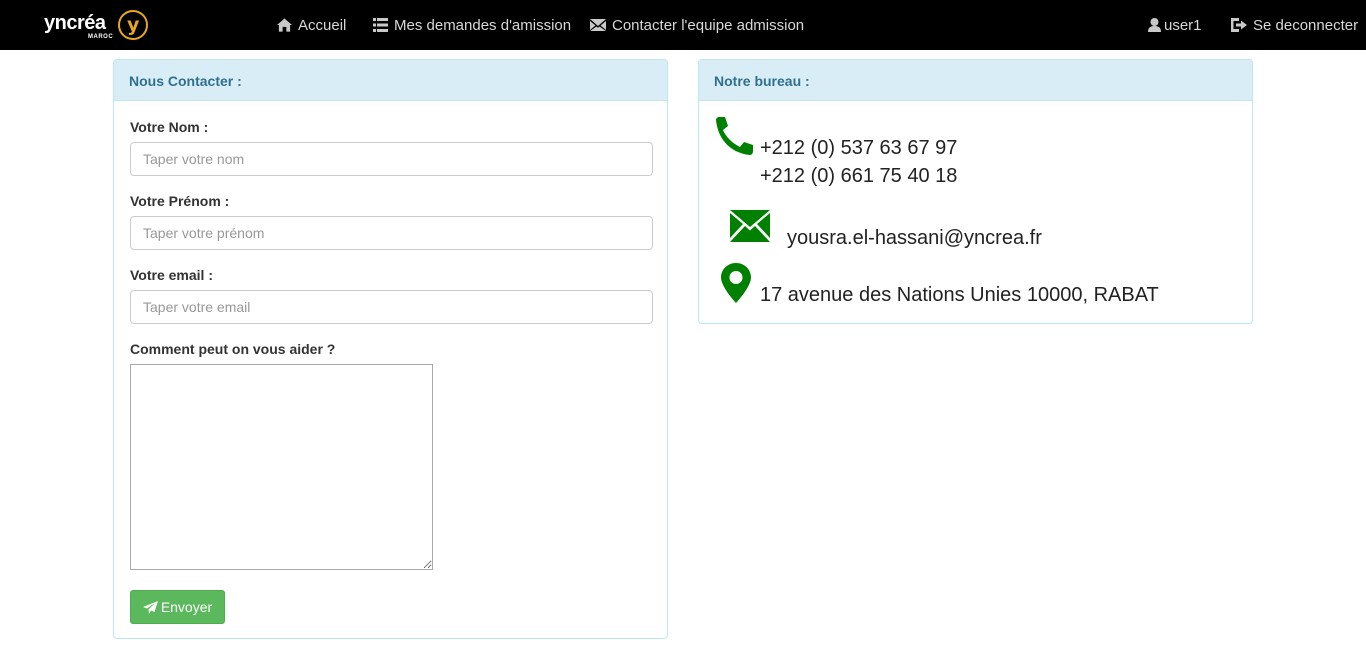  What do you see at coordinates (101, 37) in the screenshot?
I see `brand-sub: MAROC` at bounding box center [101, 37].